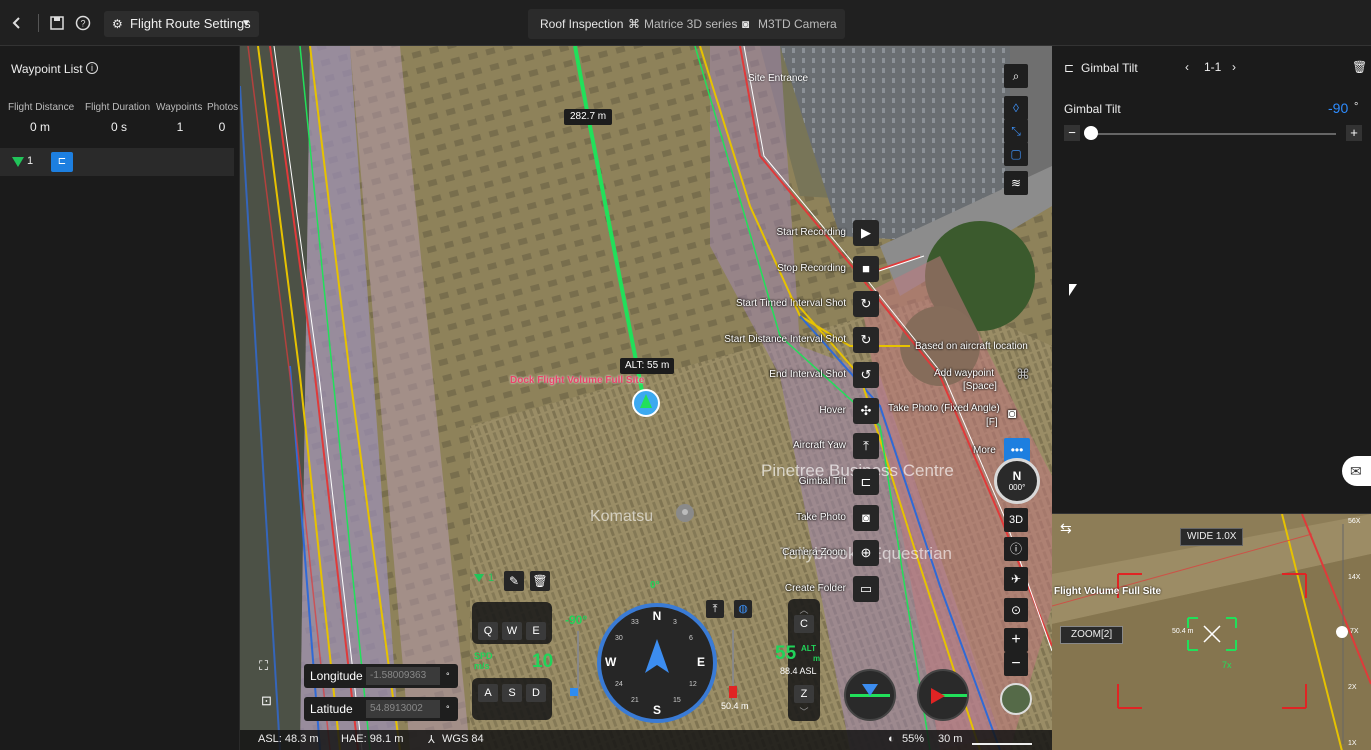  What do you see at coordinates (1012, 413) in the screenshot?
I see `photo-fixed-icon: ◙` at bounding box center [1012, 413].